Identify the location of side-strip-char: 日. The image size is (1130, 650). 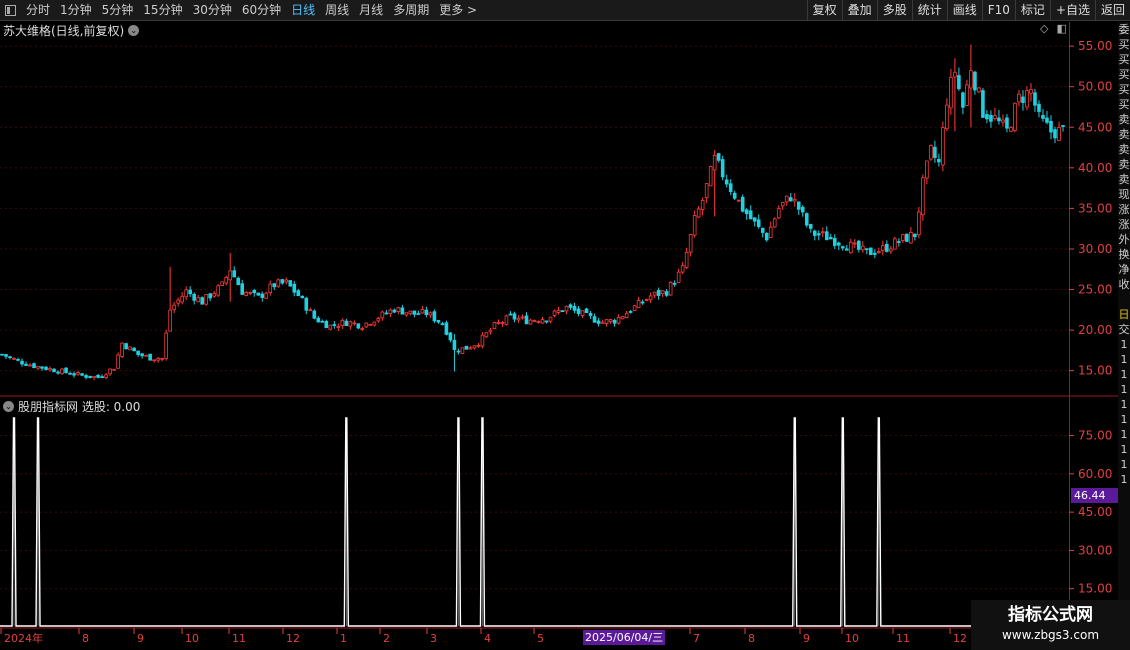
(1124, 314).